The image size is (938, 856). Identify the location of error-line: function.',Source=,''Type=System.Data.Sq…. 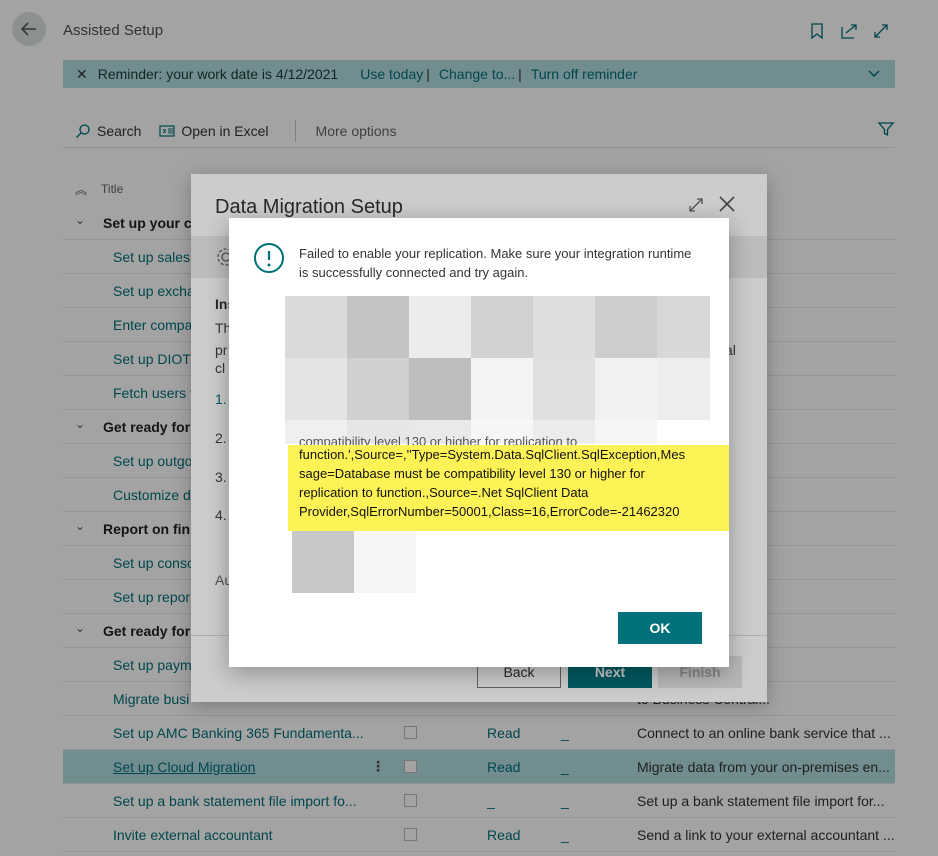
(492, 454).